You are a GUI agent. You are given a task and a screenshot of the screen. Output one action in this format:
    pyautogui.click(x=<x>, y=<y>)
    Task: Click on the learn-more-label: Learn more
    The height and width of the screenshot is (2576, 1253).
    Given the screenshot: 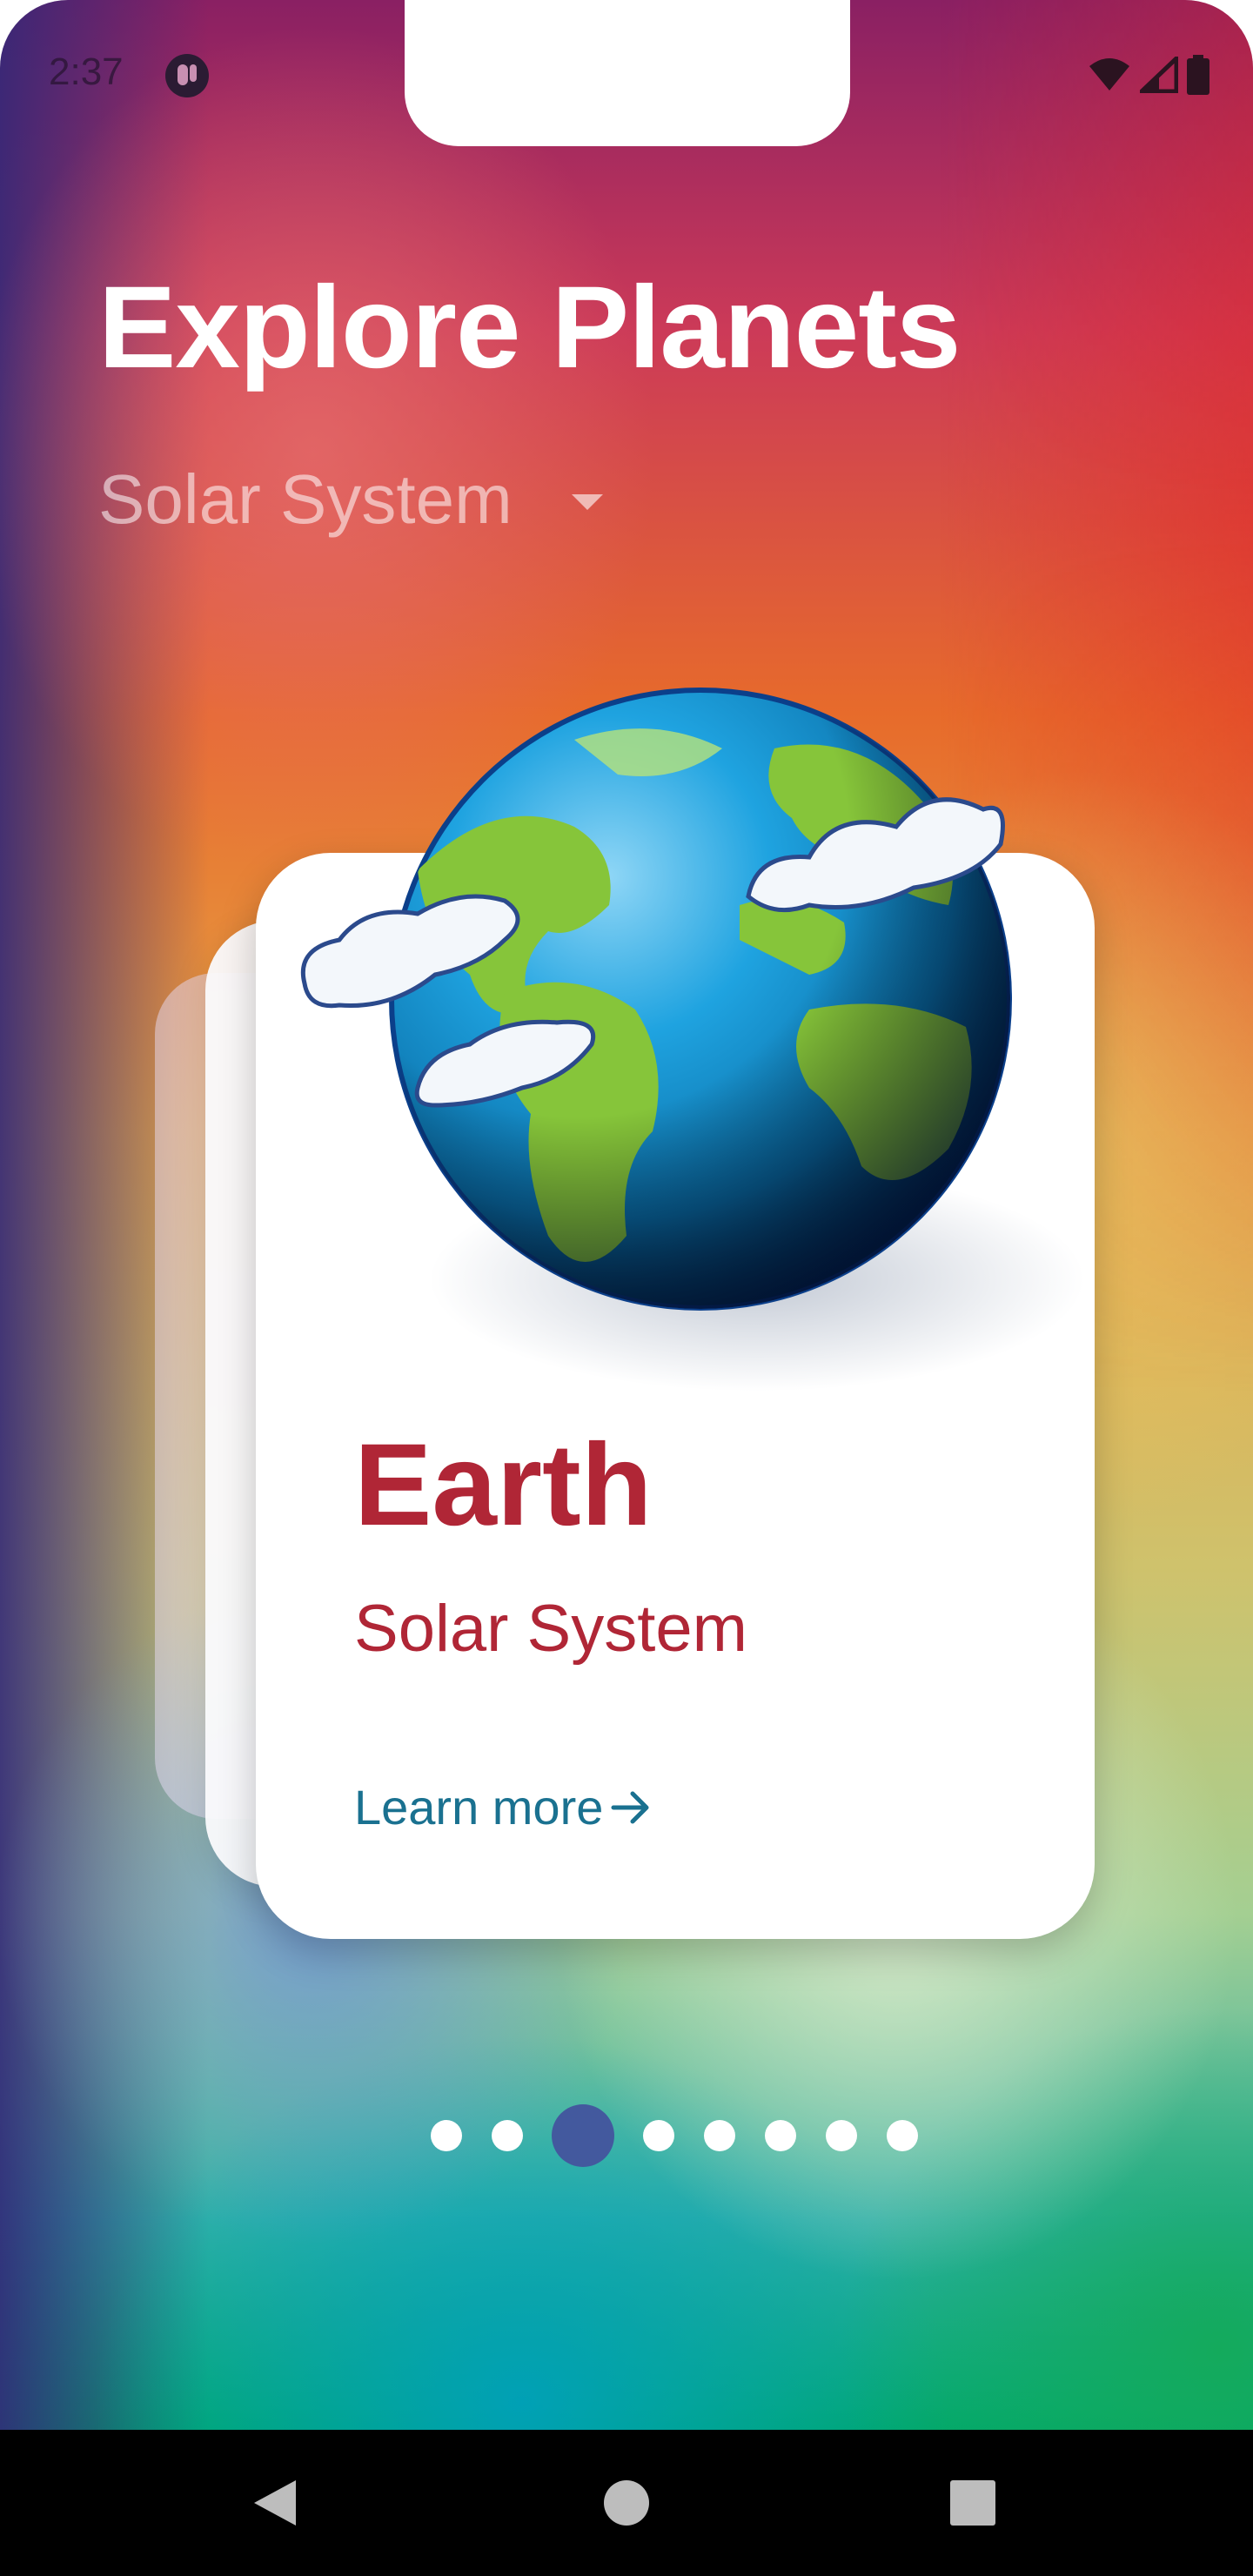 What is the action you would take?
    pyautogui.click(x=479, y=1807)
    